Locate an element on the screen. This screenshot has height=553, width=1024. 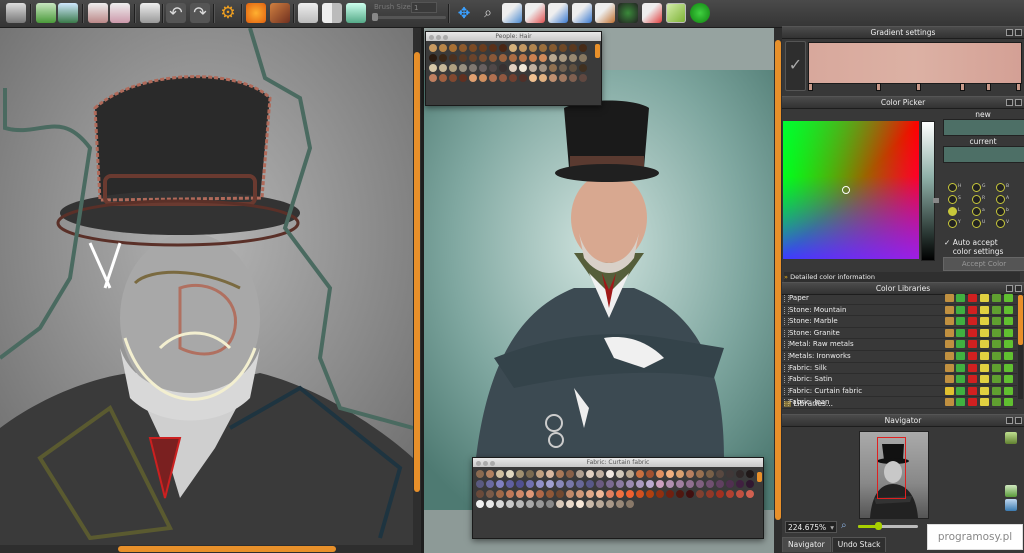
undo-stack-icon is located at coordinates (98, 13).